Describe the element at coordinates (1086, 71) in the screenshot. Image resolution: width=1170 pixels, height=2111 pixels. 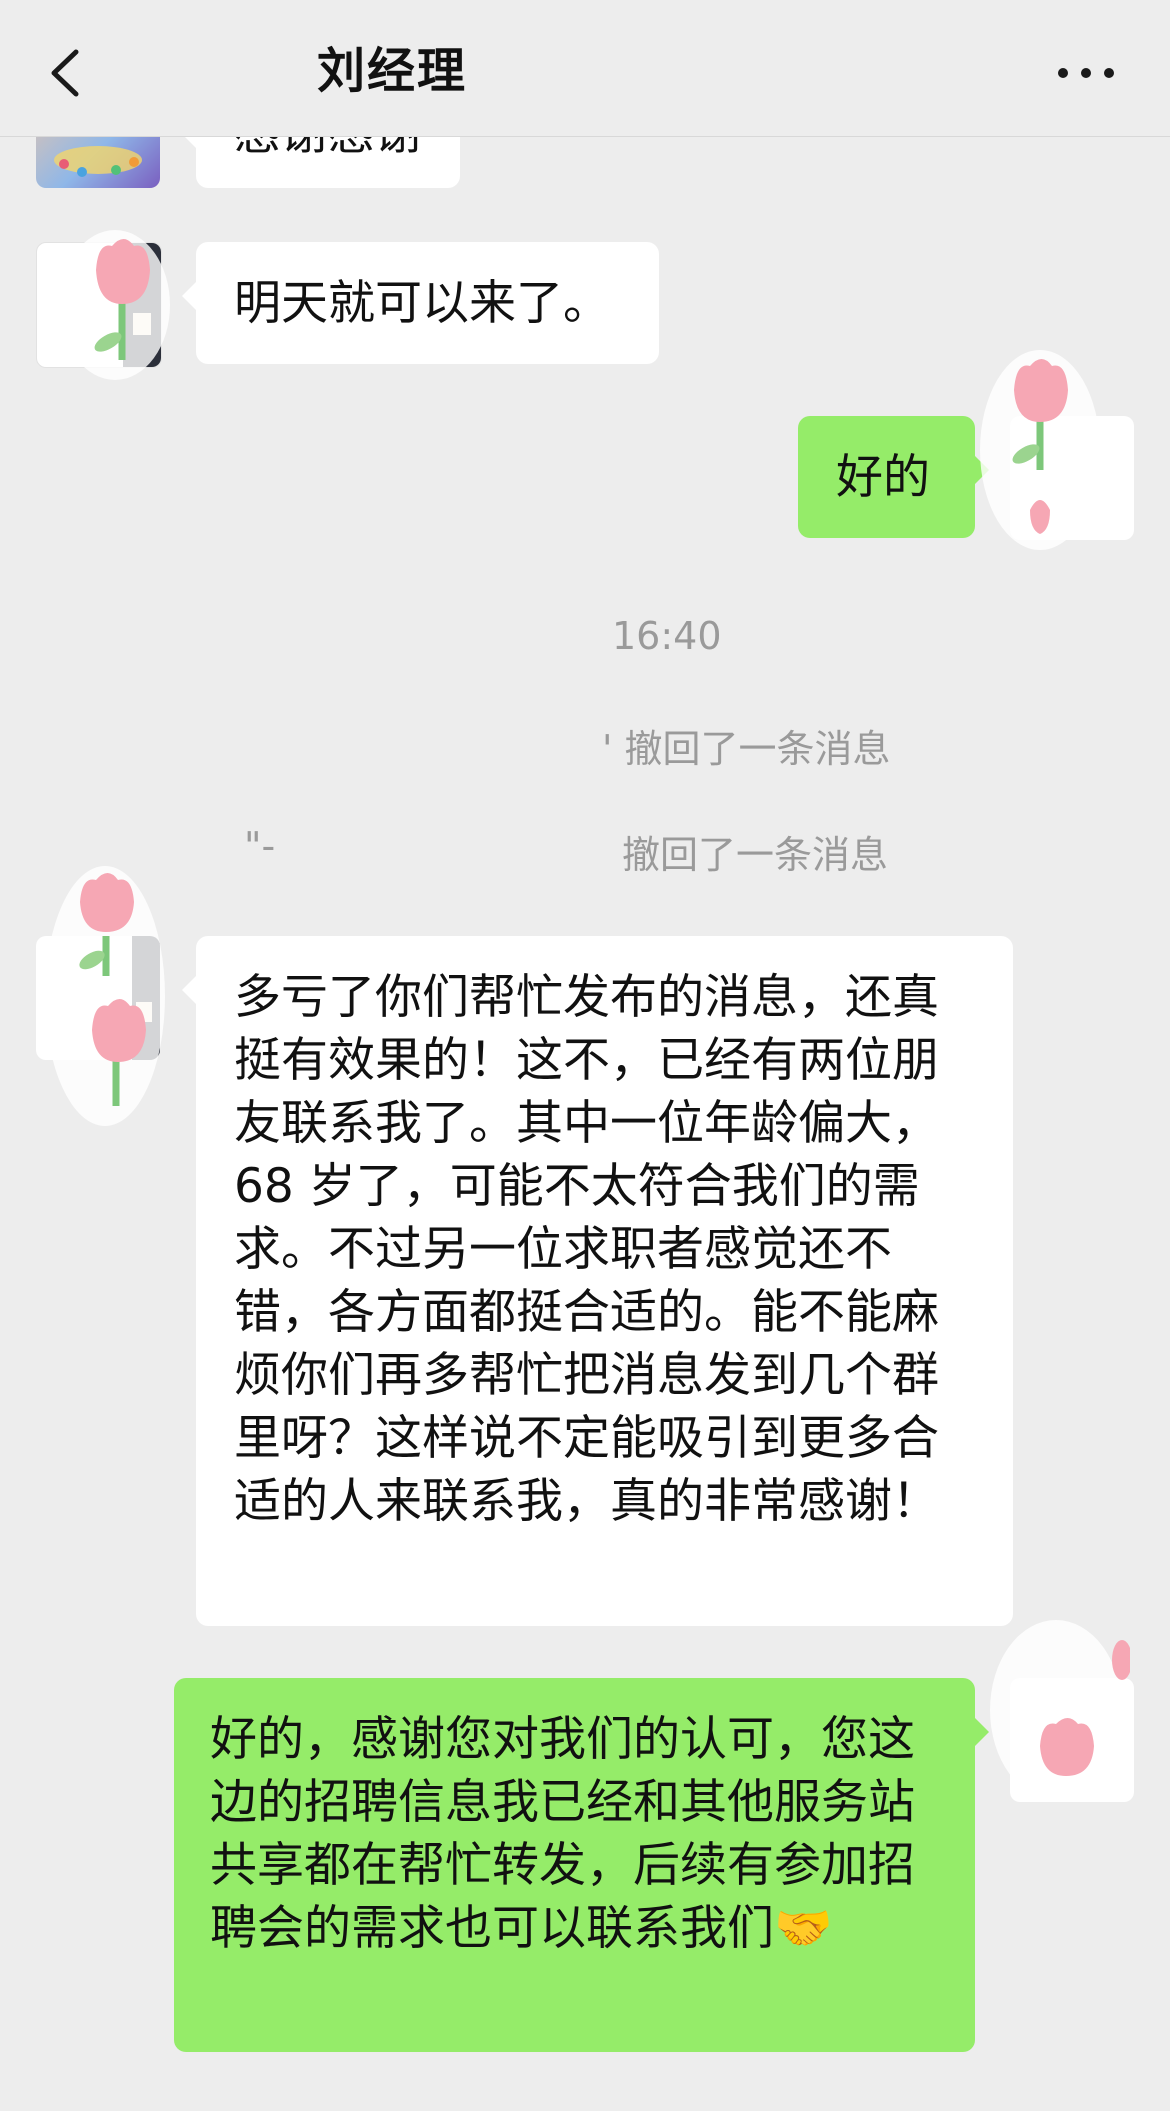
I see `more-button` at that location.